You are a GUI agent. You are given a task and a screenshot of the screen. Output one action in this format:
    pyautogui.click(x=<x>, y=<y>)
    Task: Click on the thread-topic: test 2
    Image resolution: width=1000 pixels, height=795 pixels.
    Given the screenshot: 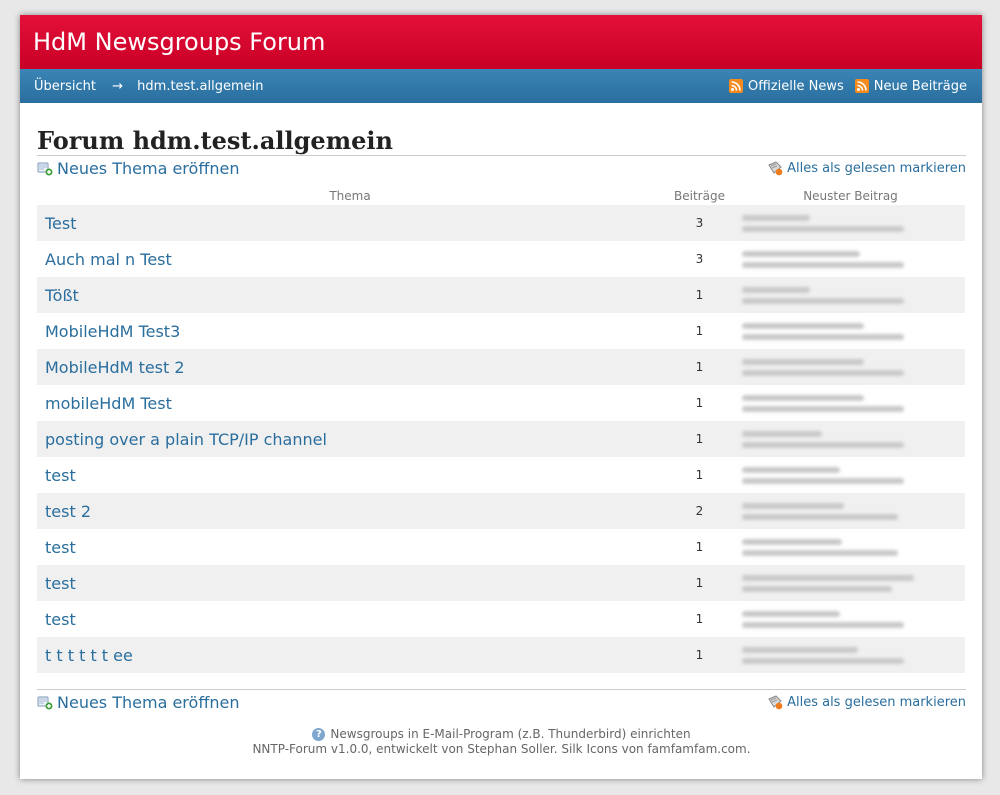 What is the action you would take?
    pyautogui.click(x=350, y=511)
    